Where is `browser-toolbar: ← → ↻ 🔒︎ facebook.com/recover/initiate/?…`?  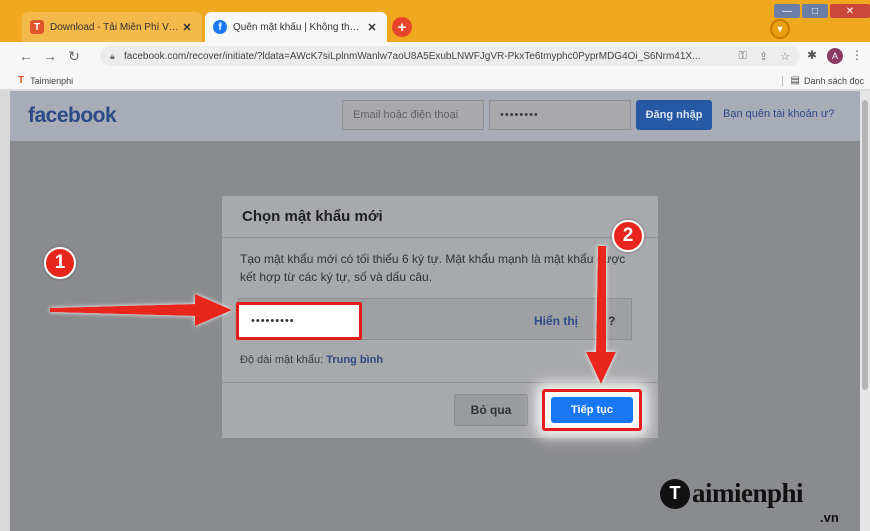 browser-toolbar: ← → ↻ 🔒︎ facebook.com/recover/initiate/?… is located at coordinates (435, 56).